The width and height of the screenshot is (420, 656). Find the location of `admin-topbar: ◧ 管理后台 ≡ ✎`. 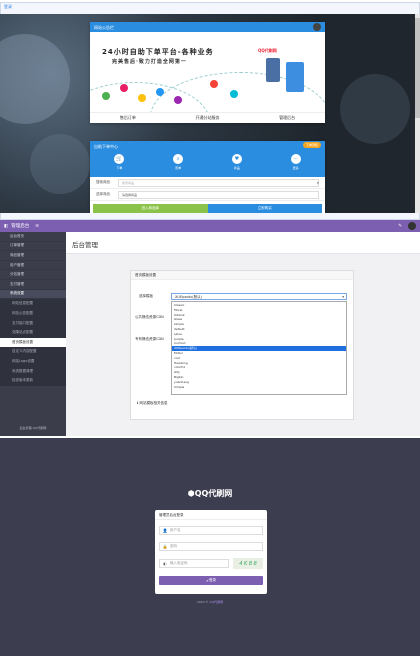

admin-topbar: ◧ 管理后台 ≡ ✎ is located at coordinates (210, 226).